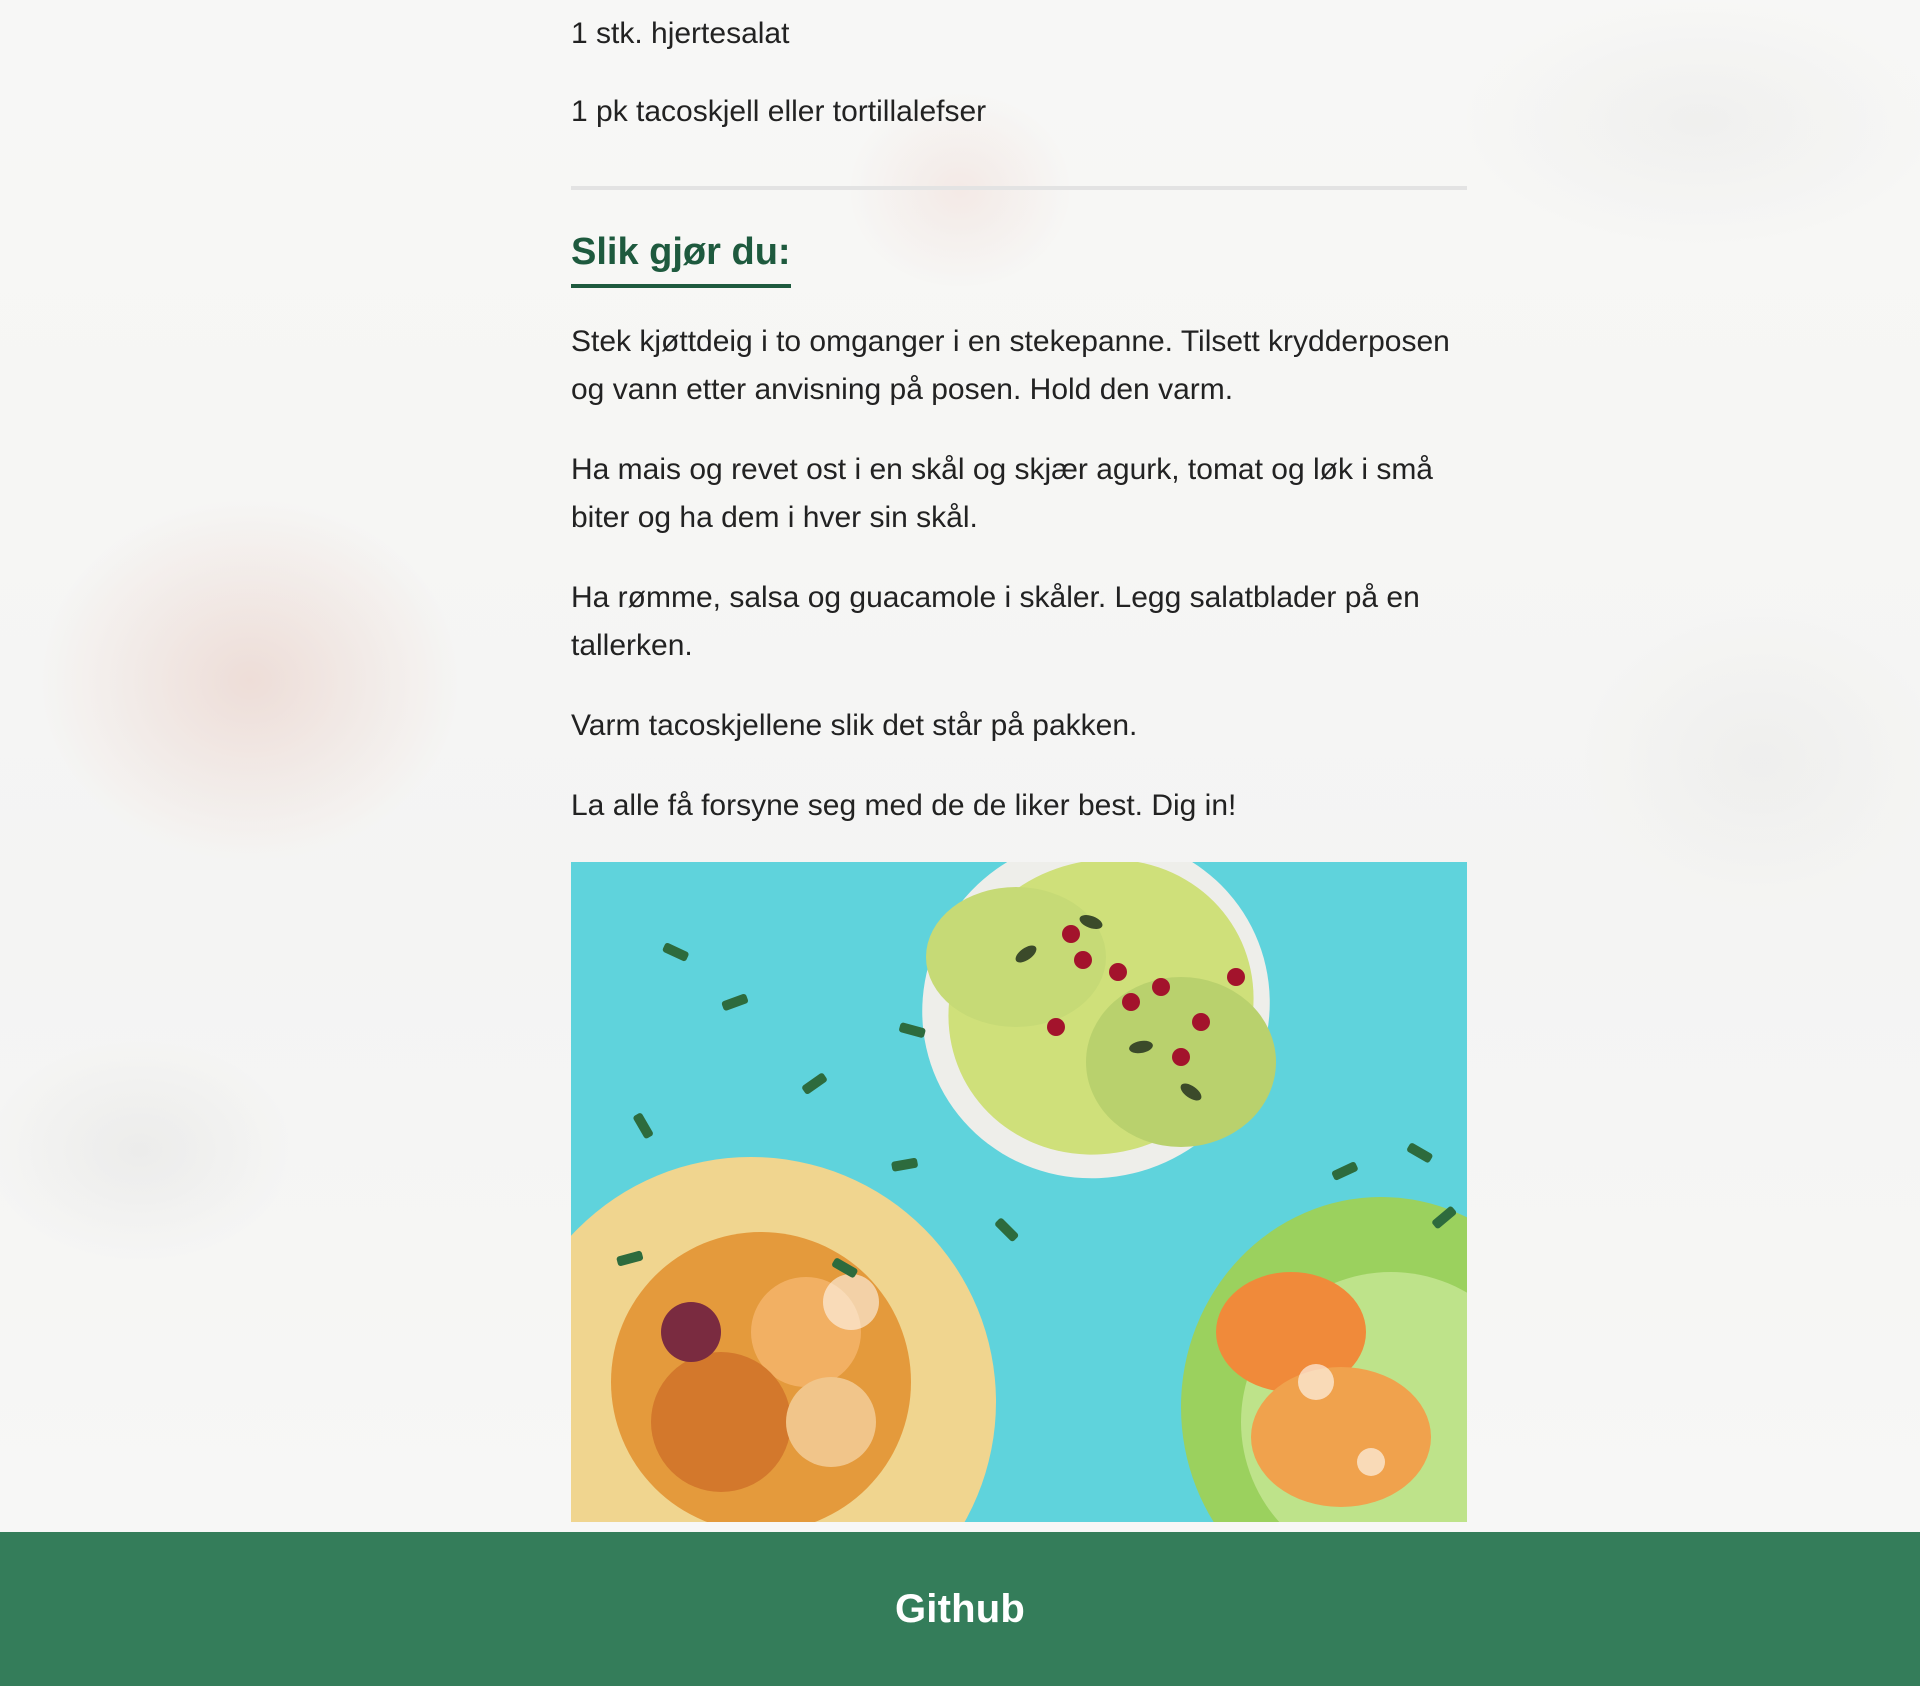  Describe the element at coordinates (783, 1339) in the screenshot. I see `left-taco` at that location.